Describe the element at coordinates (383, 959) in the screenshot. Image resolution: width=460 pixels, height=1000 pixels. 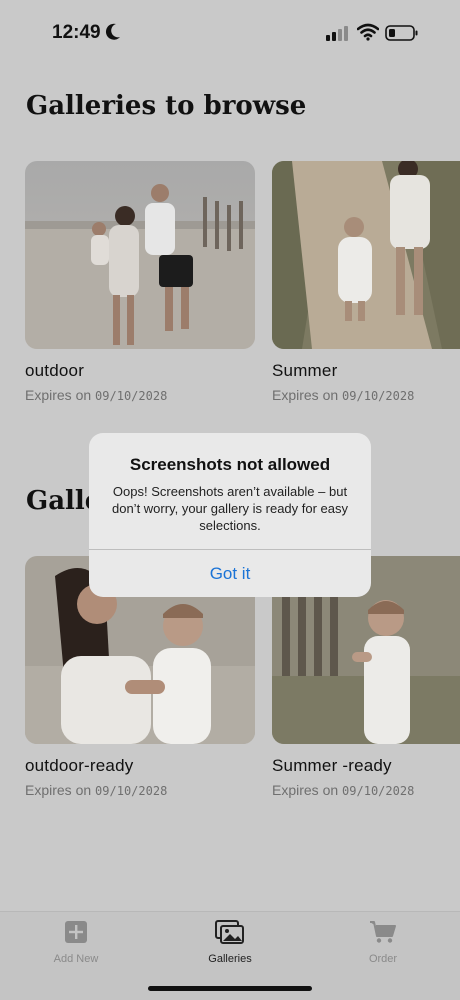
I see `tab-label: Order` at that location.